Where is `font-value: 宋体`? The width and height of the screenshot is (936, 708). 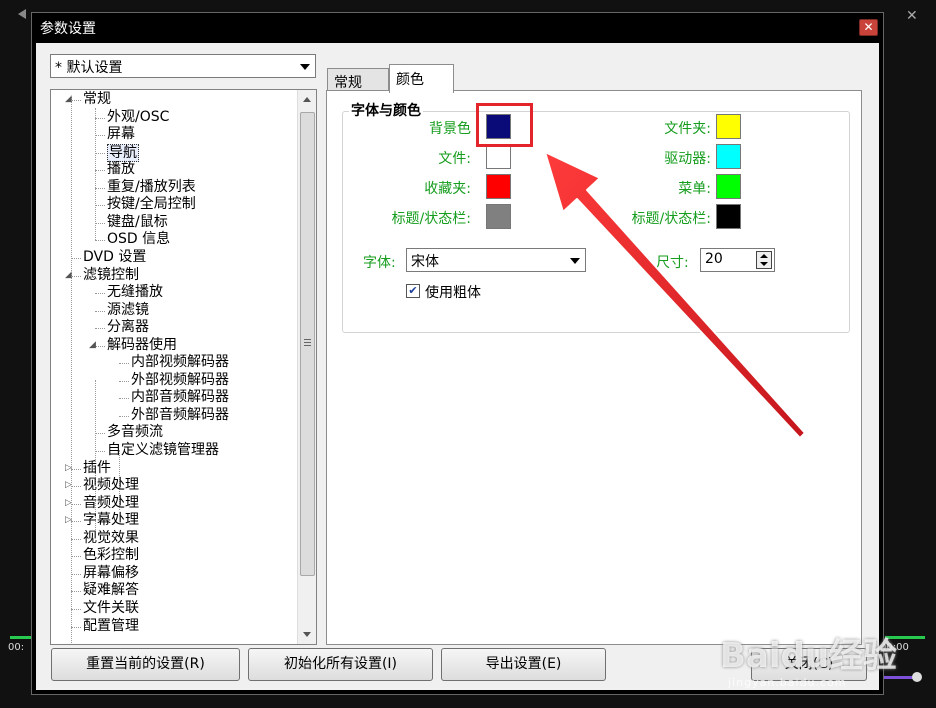 font-value: 宋体 is located at coordinates (425, 262).